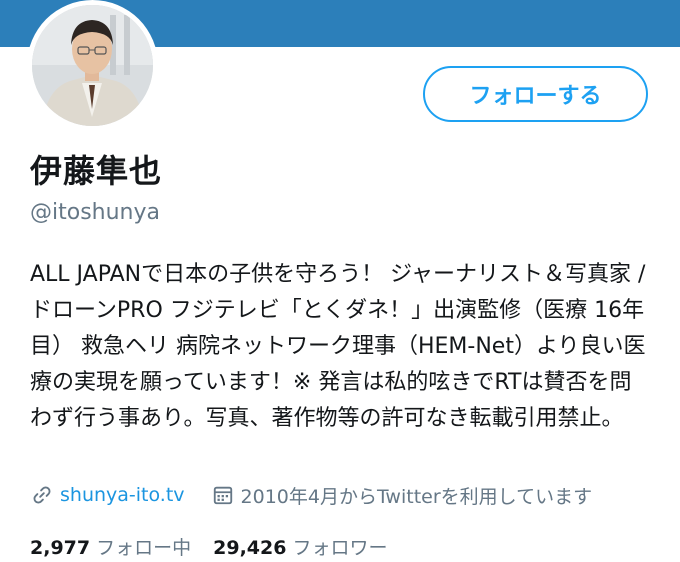  I want to click on followers-label: フォロワー, so click(340, 548).